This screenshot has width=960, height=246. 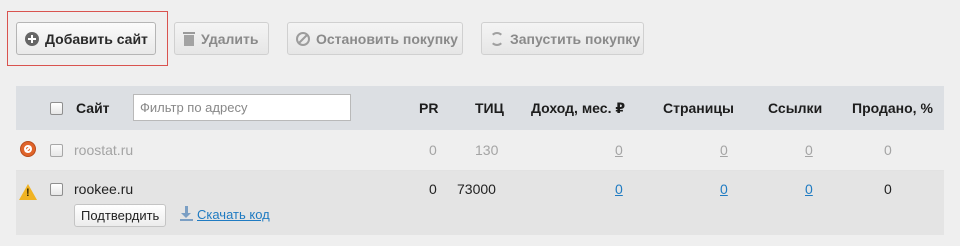 I want to click on download-icon-base, so click(x=186, y=220).